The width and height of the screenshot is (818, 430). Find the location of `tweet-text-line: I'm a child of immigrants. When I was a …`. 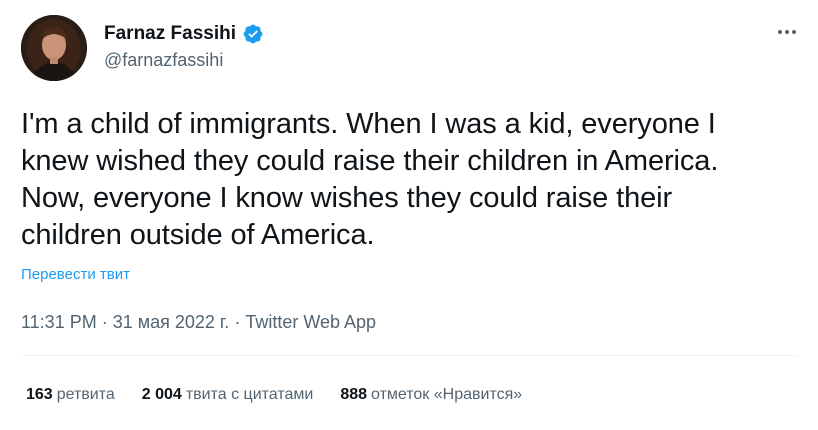

tweet-text-line: I'm a child of immigrants. When I was a … is located at coordinates (368, 124).